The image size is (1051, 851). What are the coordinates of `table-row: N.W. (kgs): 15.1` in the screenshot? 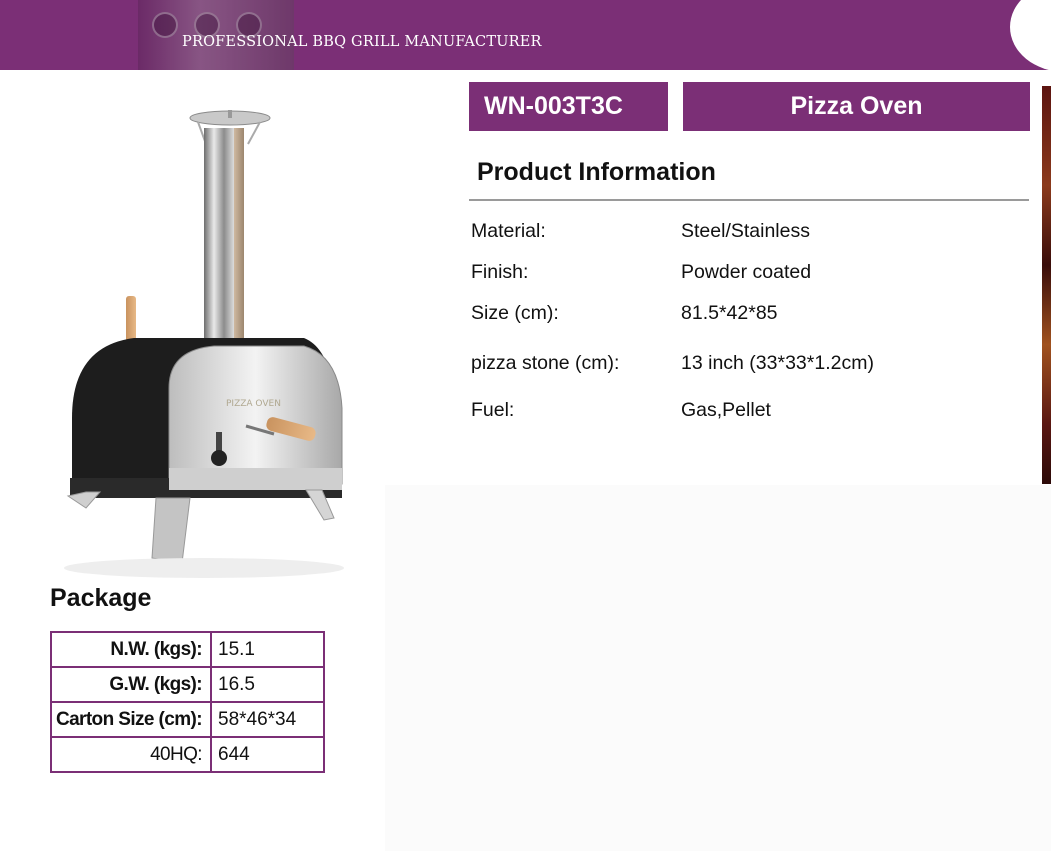 It's located at (187, 649).